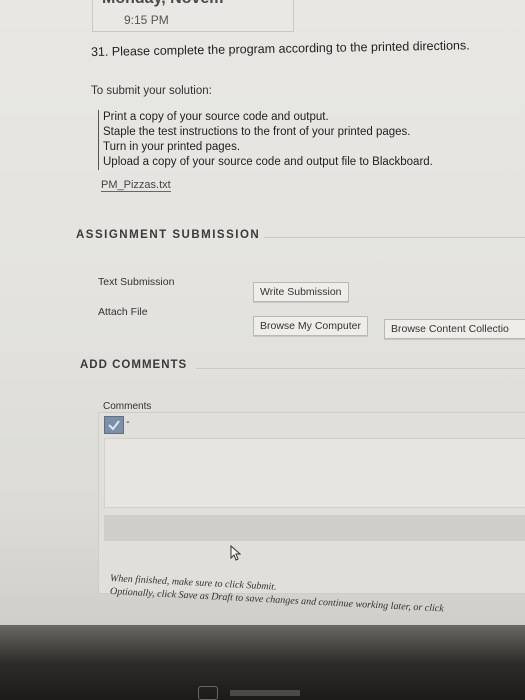 Image resolution: width=525 pixels, height=700 pixels. What do you see at coordinates (208, 693) in the screenshot?
I see `taskbar-app-icon` at bounding box center [208, 693].